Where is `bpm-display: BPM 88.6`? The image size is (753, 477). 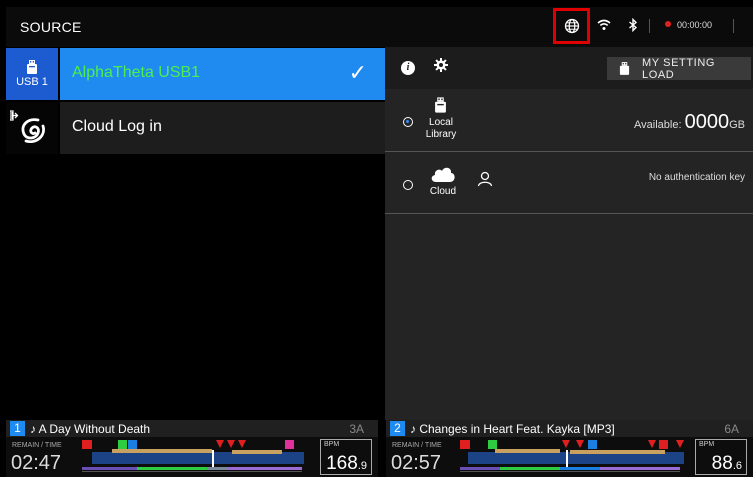 bpm-display: BPM 88.6 is located at coordinates (721, 457).